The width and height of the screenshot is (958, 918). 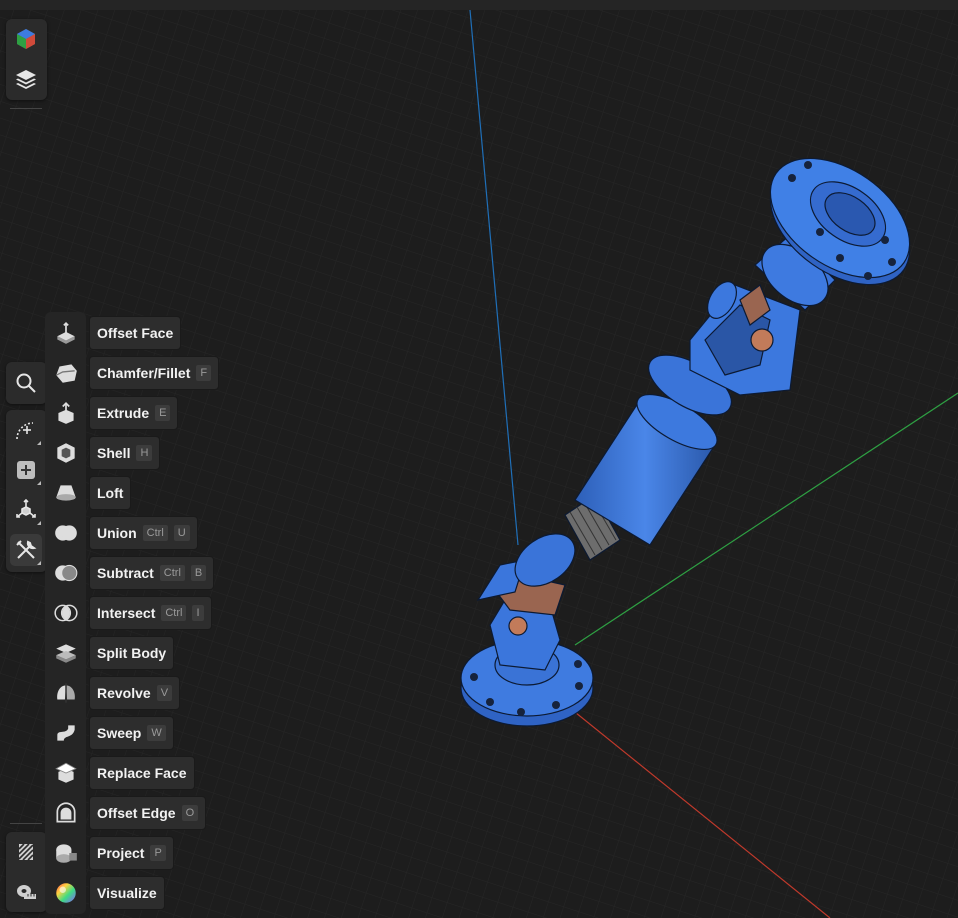 What do you see at coordinates (26, 59) in the screenshot?
I see `view-toolbar` at bounding box center [26, 59].